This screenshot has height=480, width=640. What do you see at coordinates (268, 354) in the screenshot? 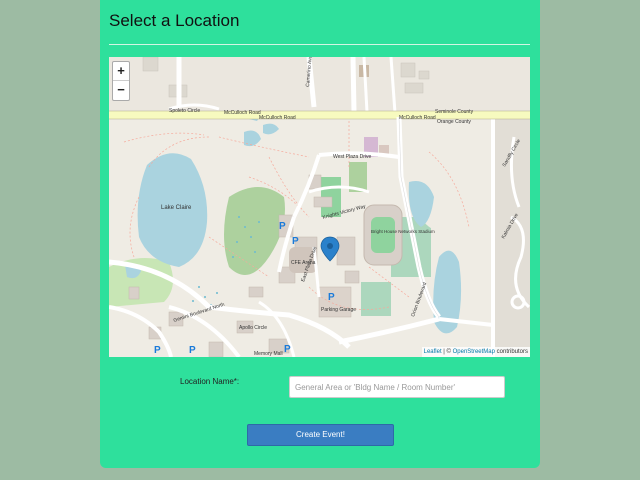
I see `label-memory: Memory Mall` at bounding box center [268, 354].